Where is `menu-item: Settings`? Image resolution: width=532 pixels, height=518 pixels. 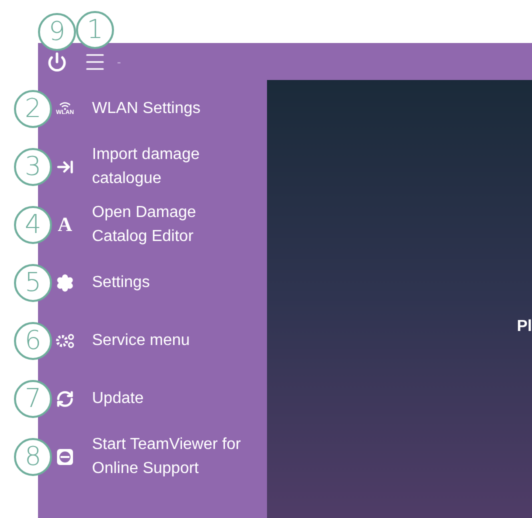
menu-item: Settings is located at coordinates (167, 283).